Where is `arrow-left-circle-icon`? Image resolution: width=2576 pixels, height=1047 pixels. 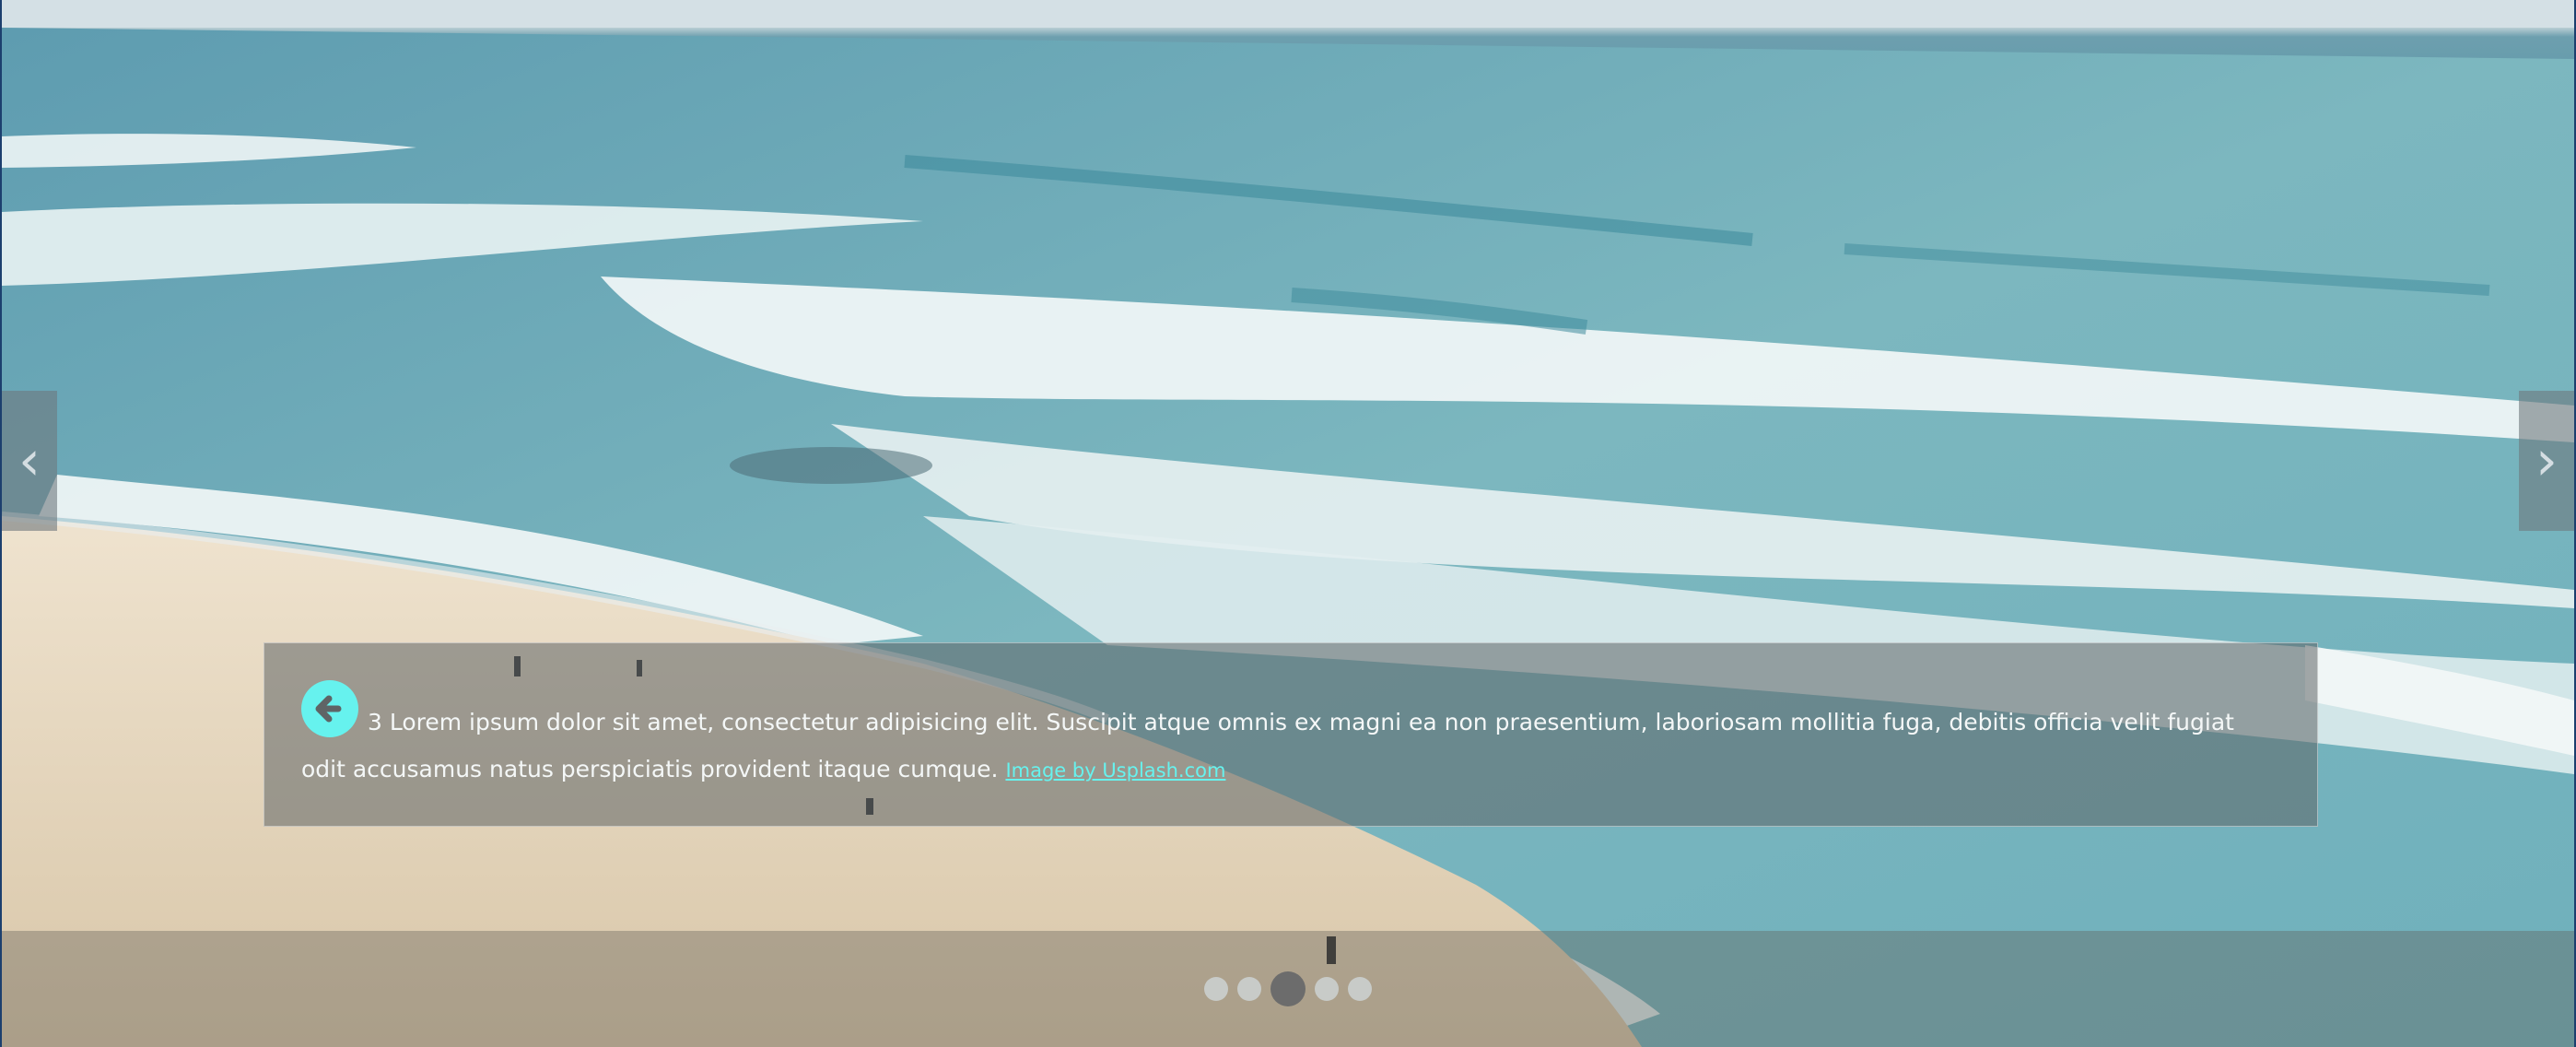 arrow-left-circle-icon is located at coordinates (329, 708).